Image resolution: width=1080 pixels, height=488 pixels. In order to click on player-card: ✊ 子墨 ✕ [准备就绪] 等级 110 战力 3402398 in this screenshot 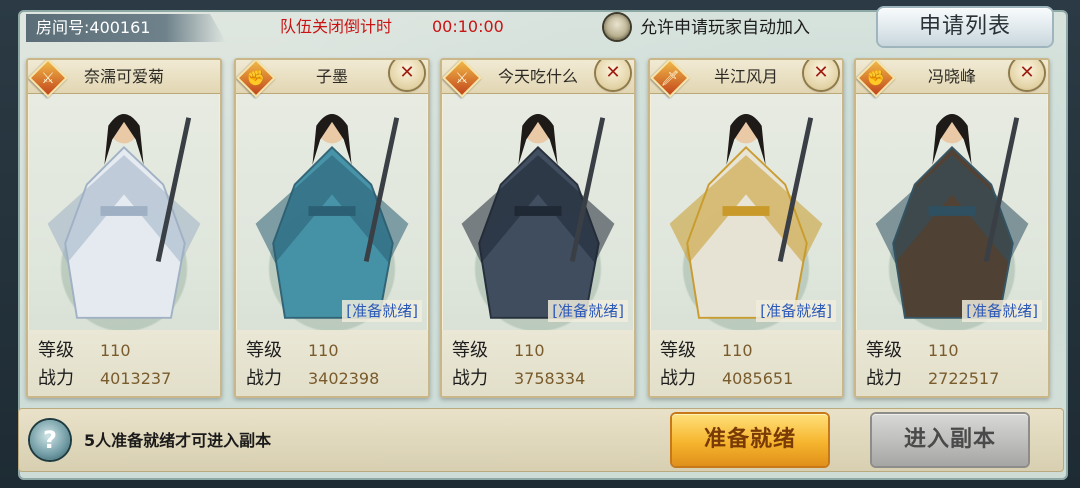, I will do `click(332, 228)`.